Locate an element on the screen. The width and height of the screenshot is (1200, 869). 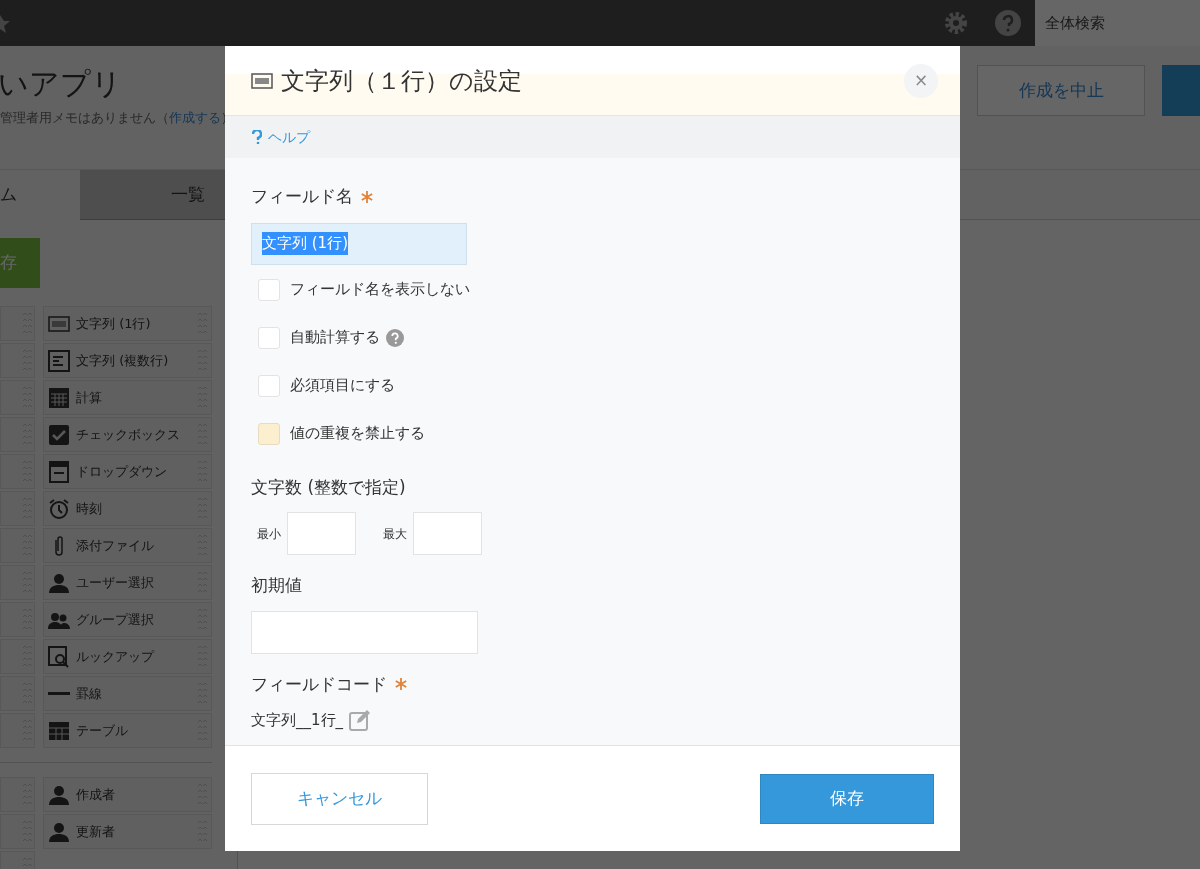
palette-item: ルックアップ is located at coordinates (127, 656).